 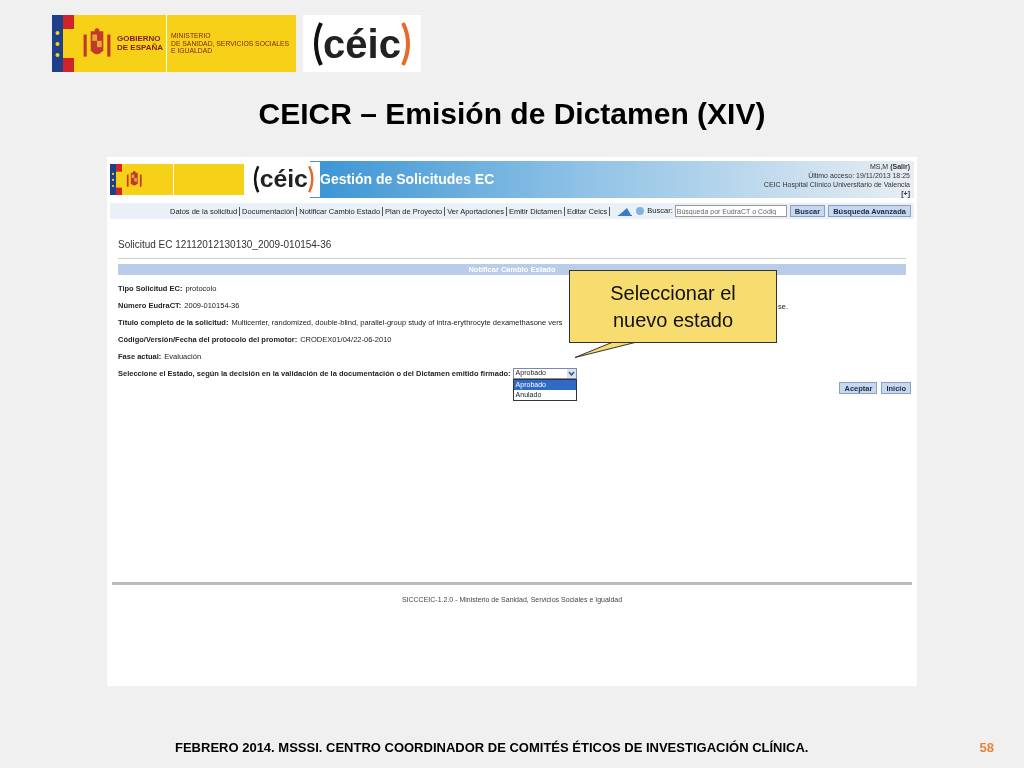 I want to click on government-name: GOBIERNO DE ESPAÑA, so click(x=140, y=43).